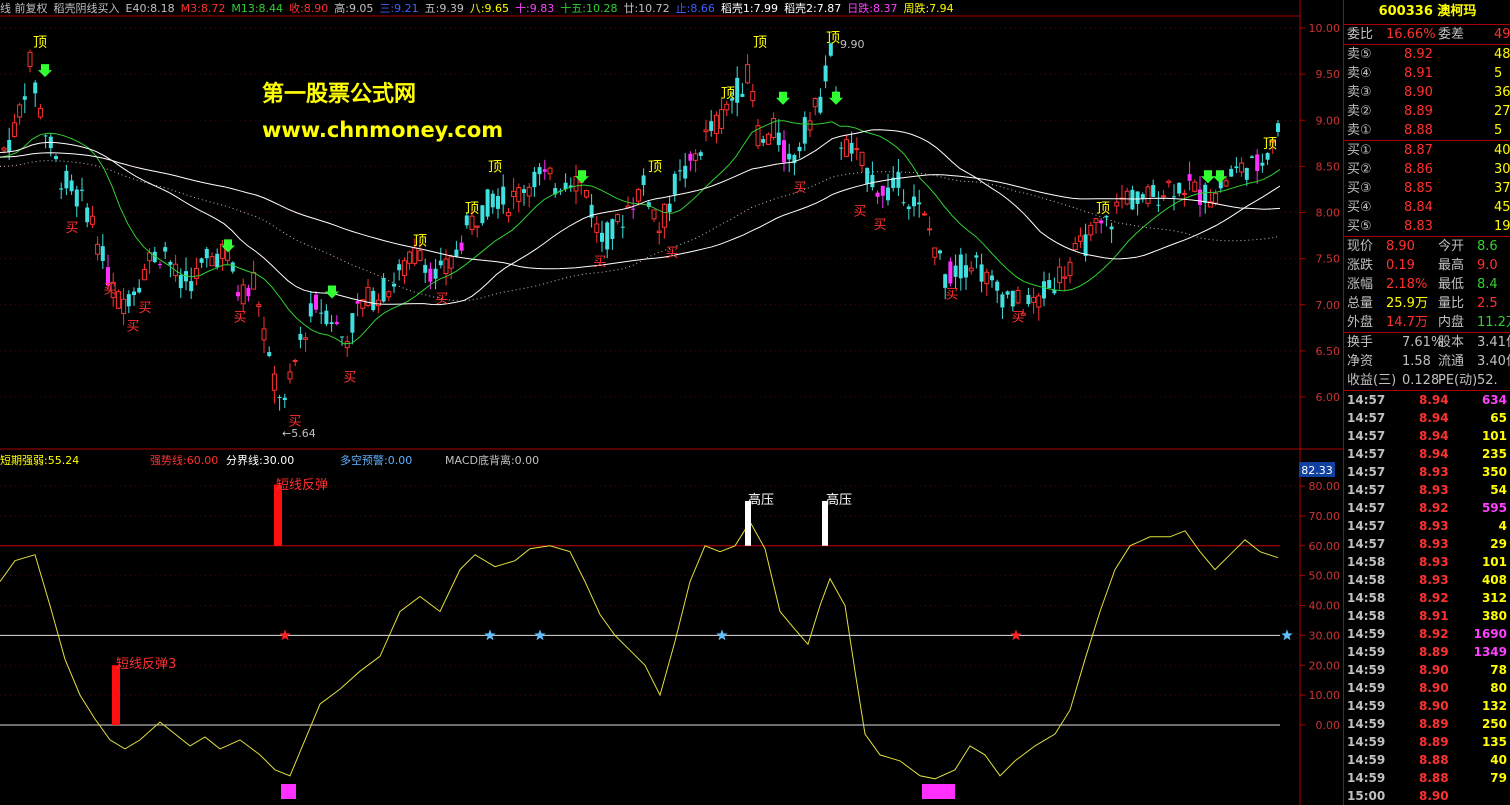 This screenshot has height=805, width=1510. I want to click on stock-title: 600336 澳柯玛, so click(1427, 12).